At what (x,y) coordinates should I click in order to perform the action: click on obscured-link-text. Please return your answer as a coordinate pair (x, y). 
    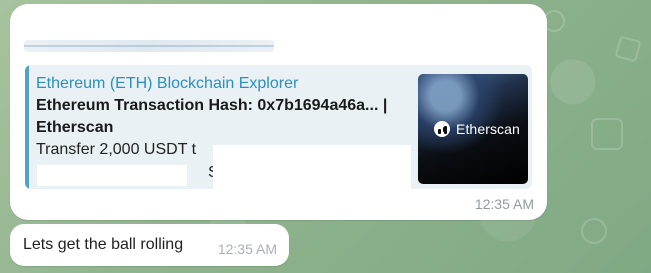
    Looking at the image, I should click on (149, 46).